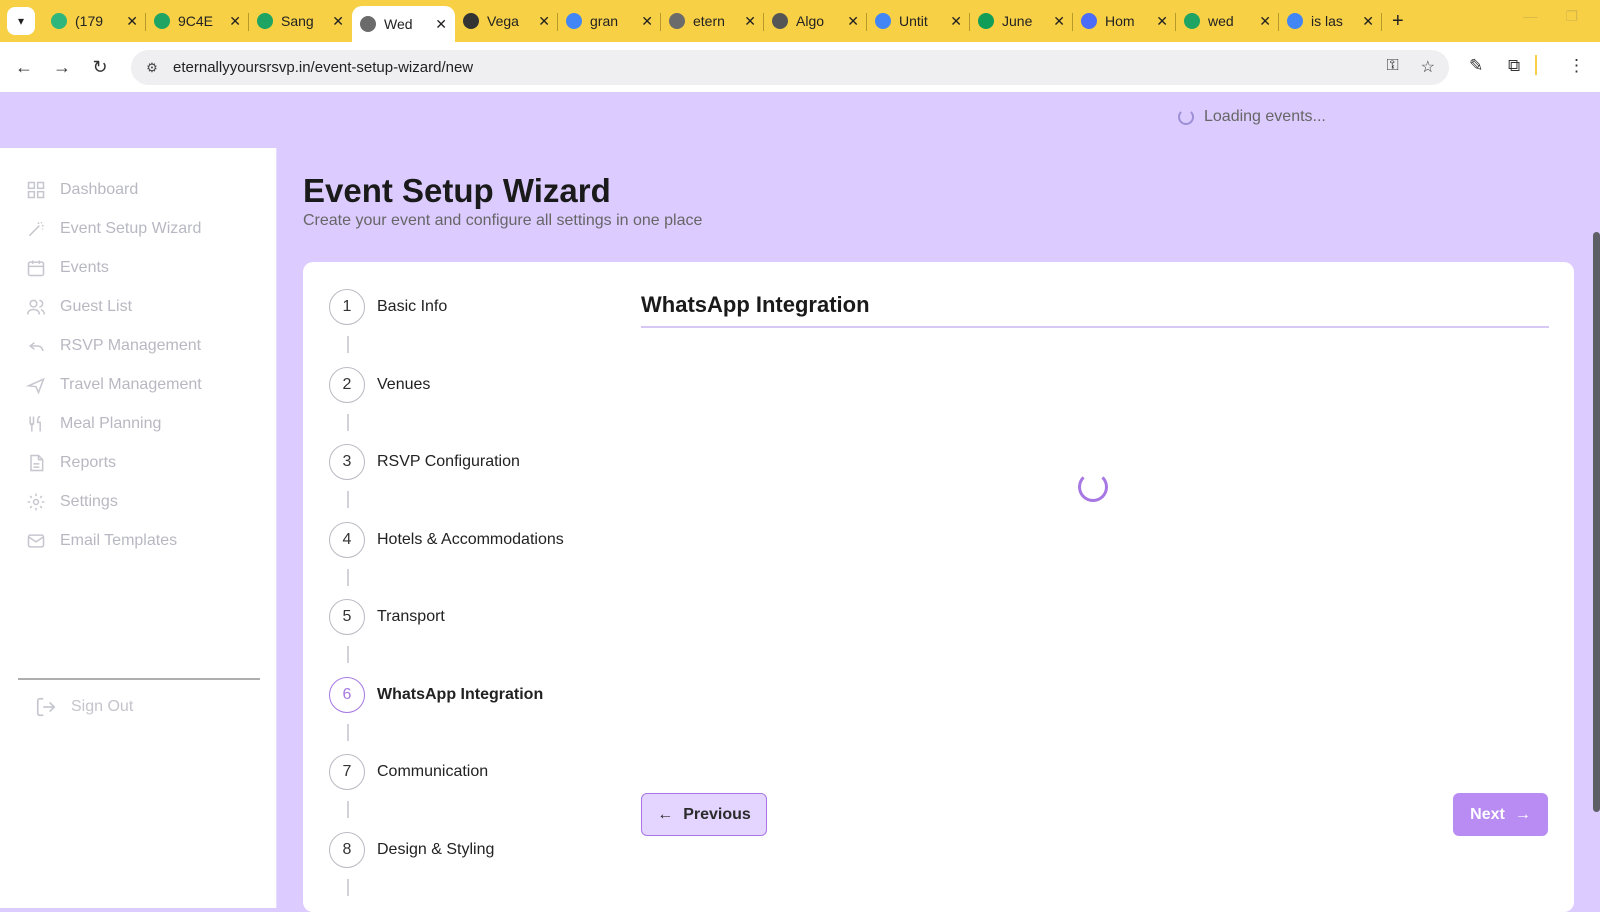 The image size is (1600, 912). I want to click on key-icon: ⚿, so click(1392, 67).